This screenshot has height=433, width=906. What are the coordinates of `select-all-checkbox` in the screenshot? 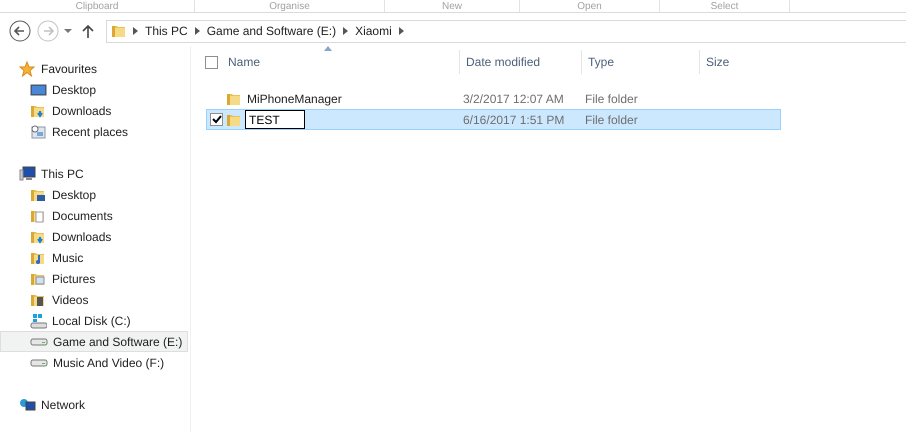 It's located at (211, 62).